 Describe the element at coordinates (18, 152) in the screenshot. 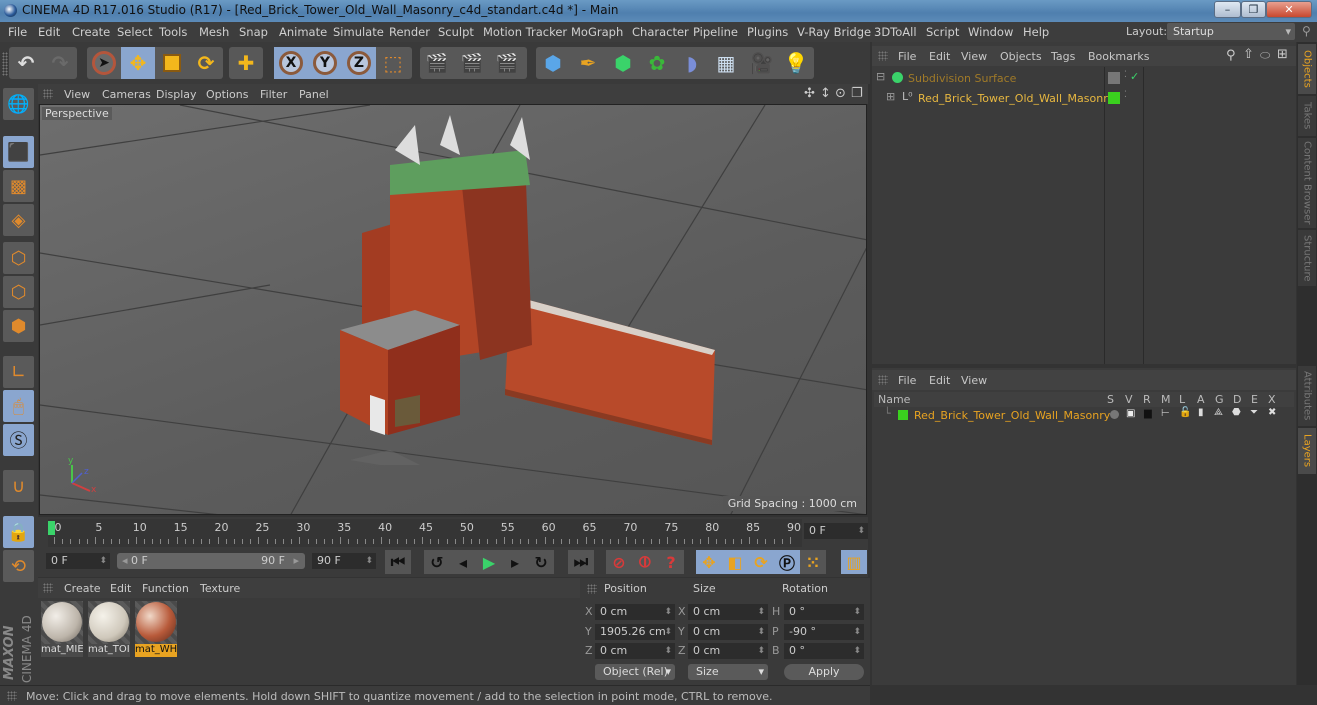

I see `model-mode-button: ⬛` at that location.